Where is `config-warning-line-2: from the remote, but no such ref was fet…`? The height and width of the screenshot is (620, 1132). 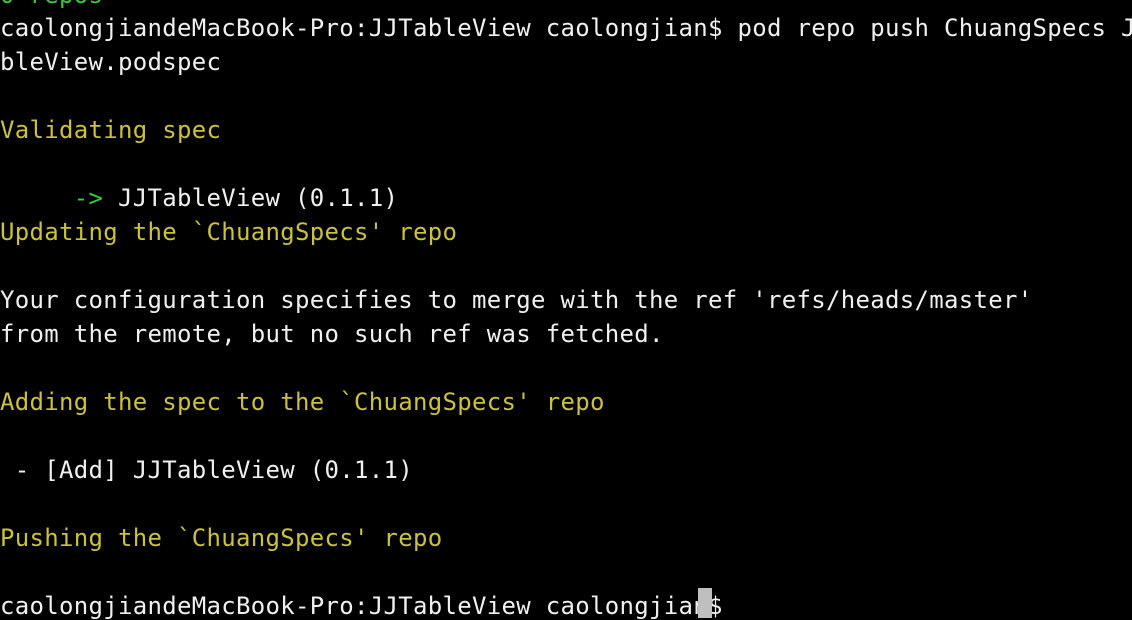 config-warning-line-2: from the remote, but no such ref was fet… is located at coordinates (332, 334).